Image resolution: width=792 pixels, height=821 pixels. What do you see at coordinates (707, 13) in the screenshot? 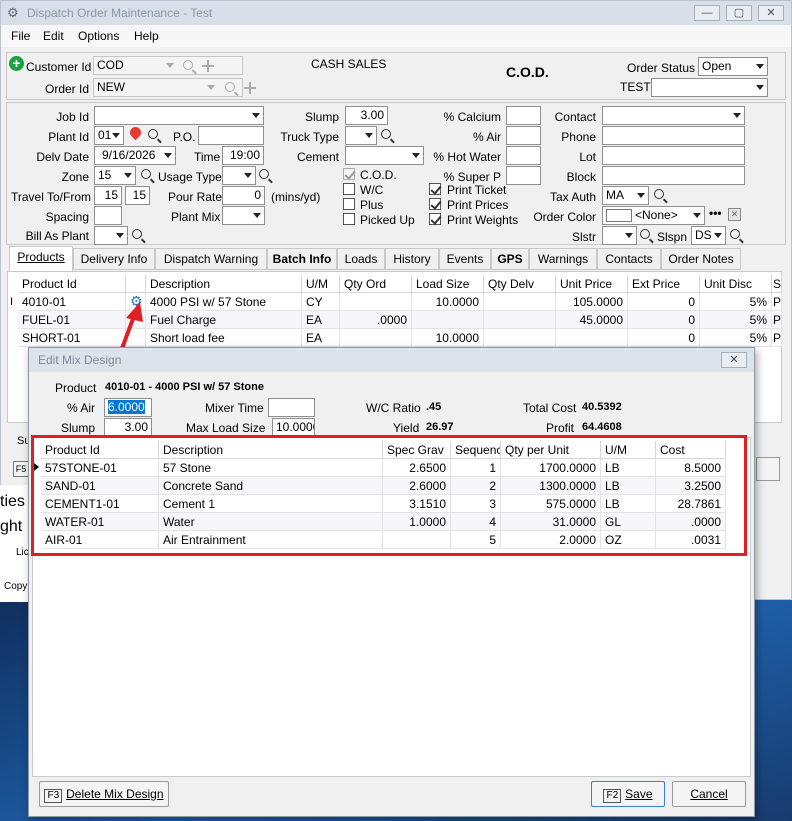
I see `minimize-button: —` at bounding box center [707, 13].